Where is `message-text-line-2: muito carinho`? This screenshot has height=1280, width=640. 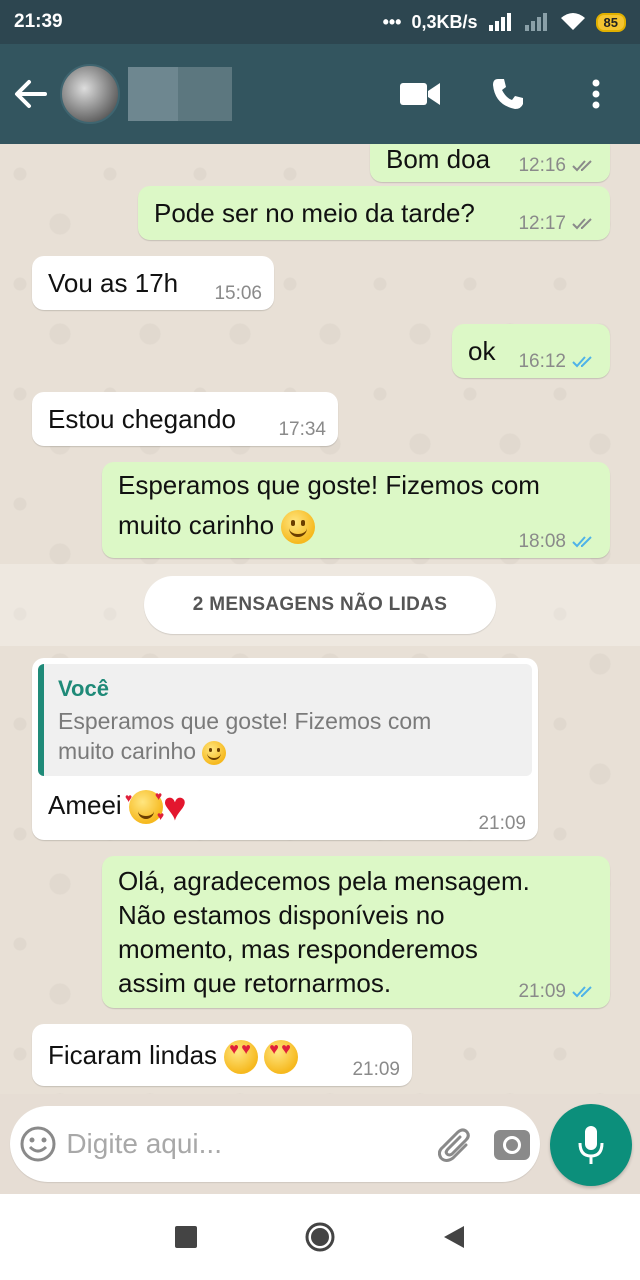
message-text-line-2: muito carinho is located at coordinates (329, 526).